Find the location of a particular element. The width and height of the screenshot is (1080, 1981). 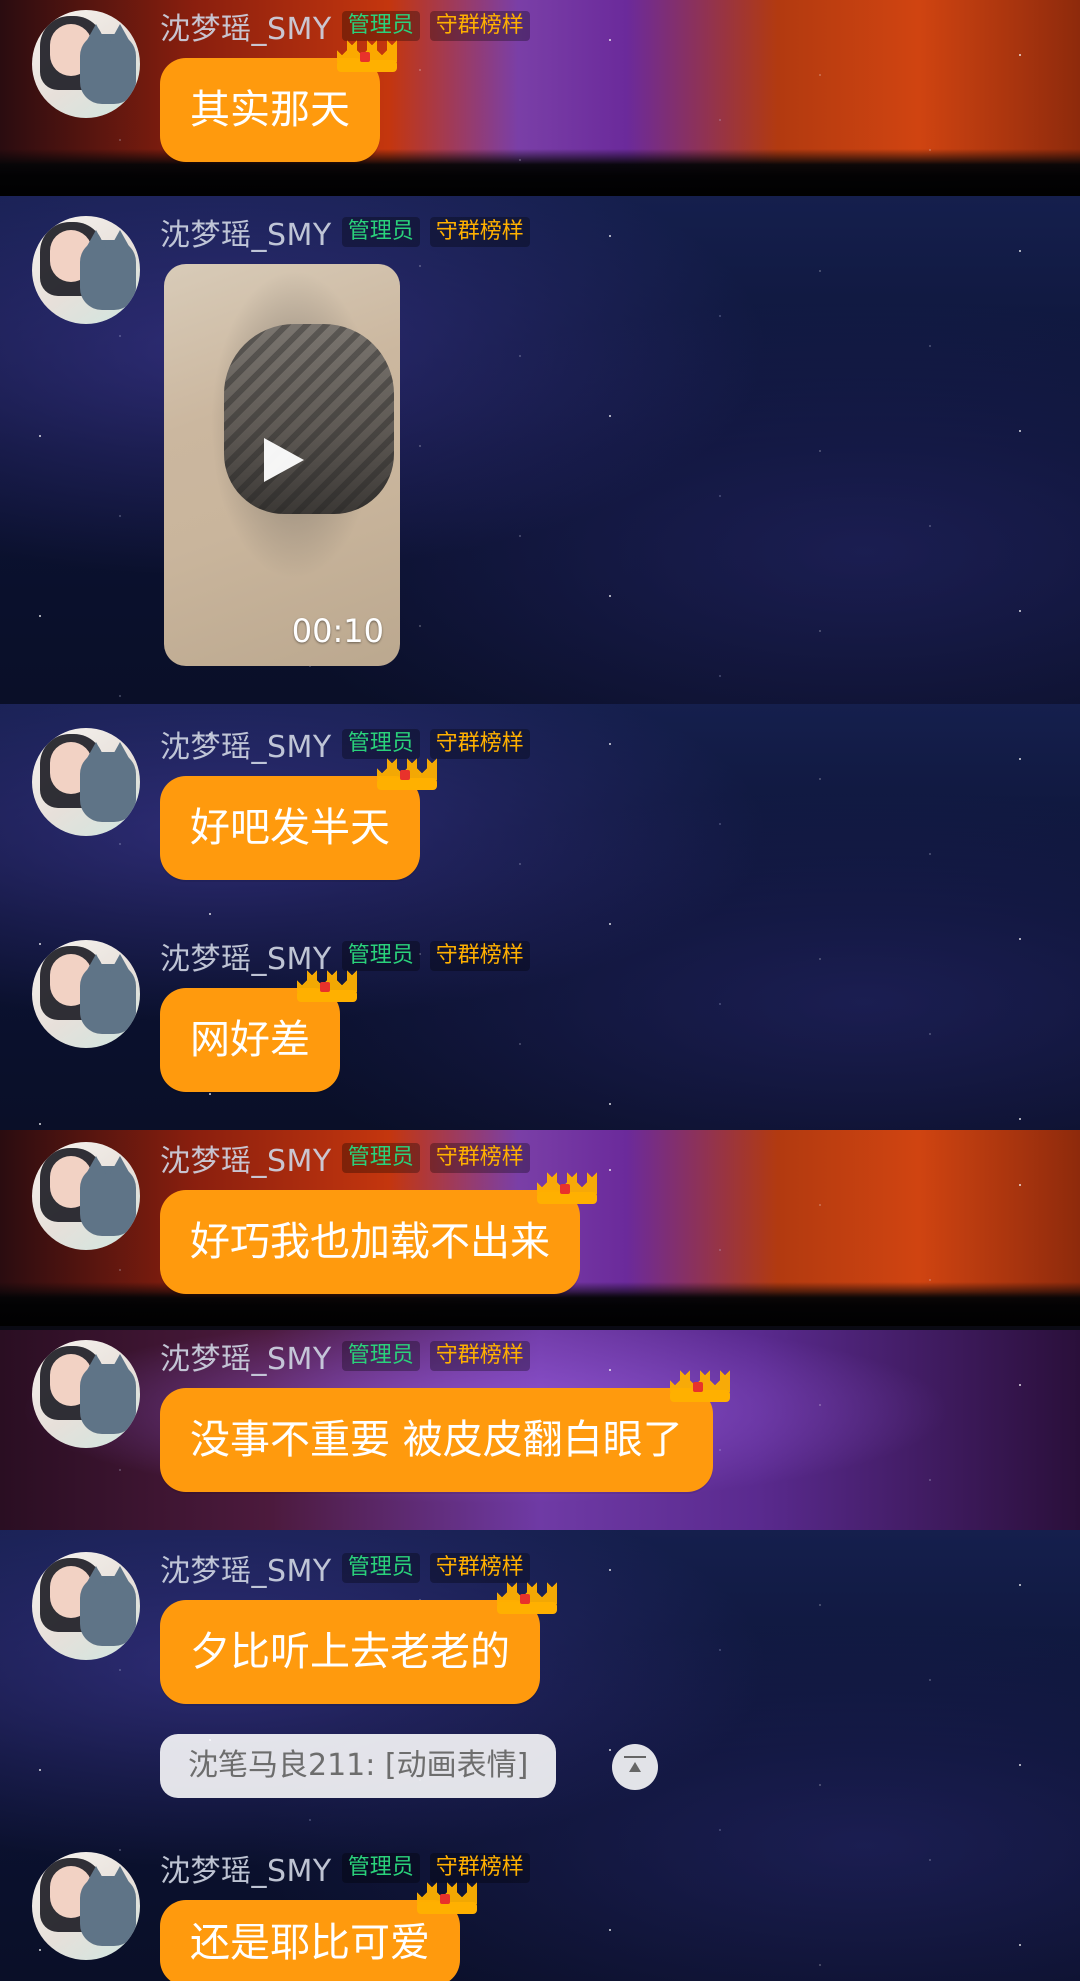

quoted-reply: 沈笔马良211: [动画表情] is located at coordinates (358, 1766).